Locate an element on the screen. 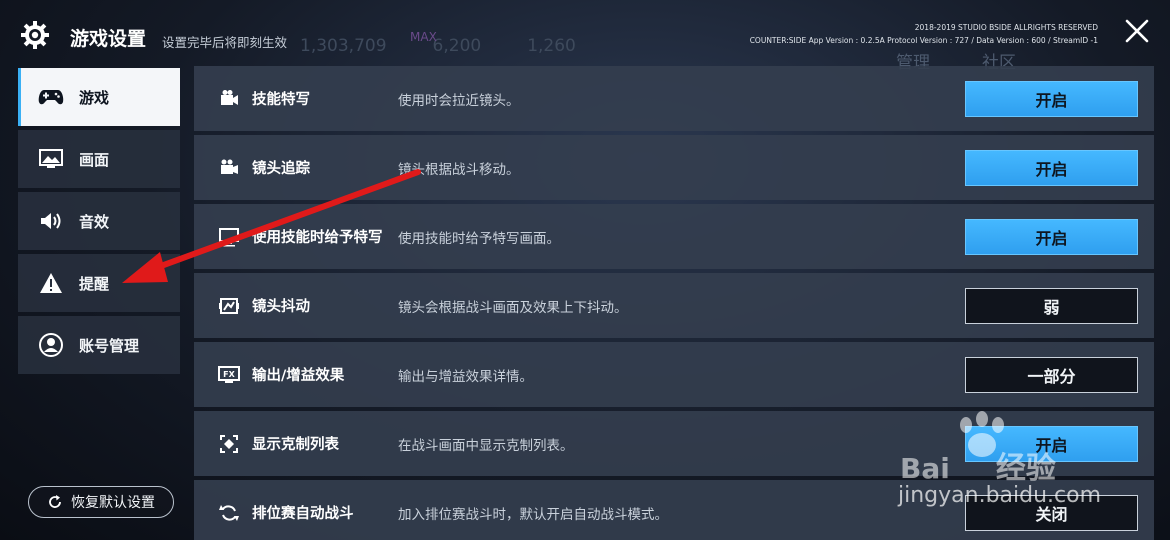  setting-description: 输出与增益效果详情。 is located at coordinates (465, 376).